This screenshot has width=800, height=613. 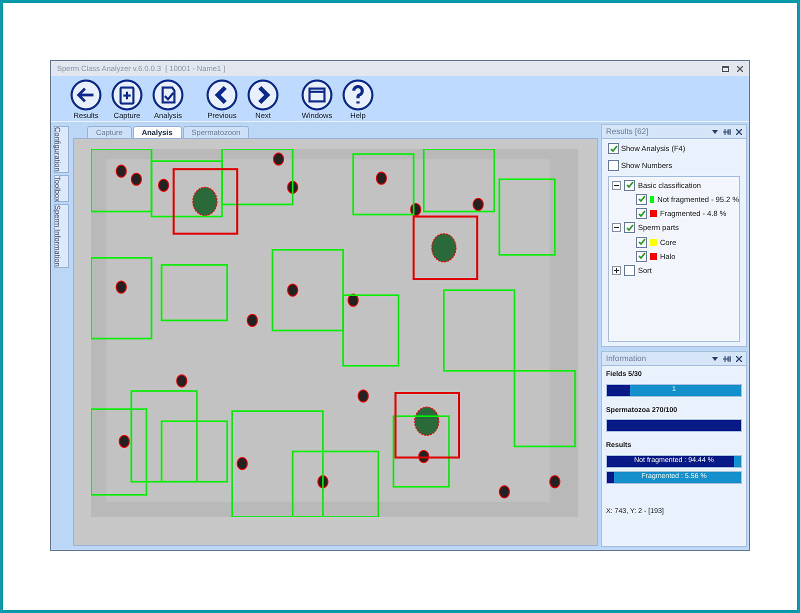 What do you see at coordinates (86, 95) in the screenshot?
I see `back-icon` at bounding box center [86, 95].